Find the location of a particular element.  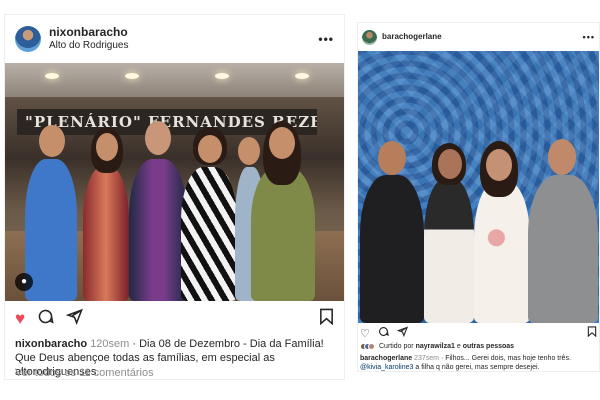

right-post-header: barachogerlane ••• is located at coordinates (478, 37).